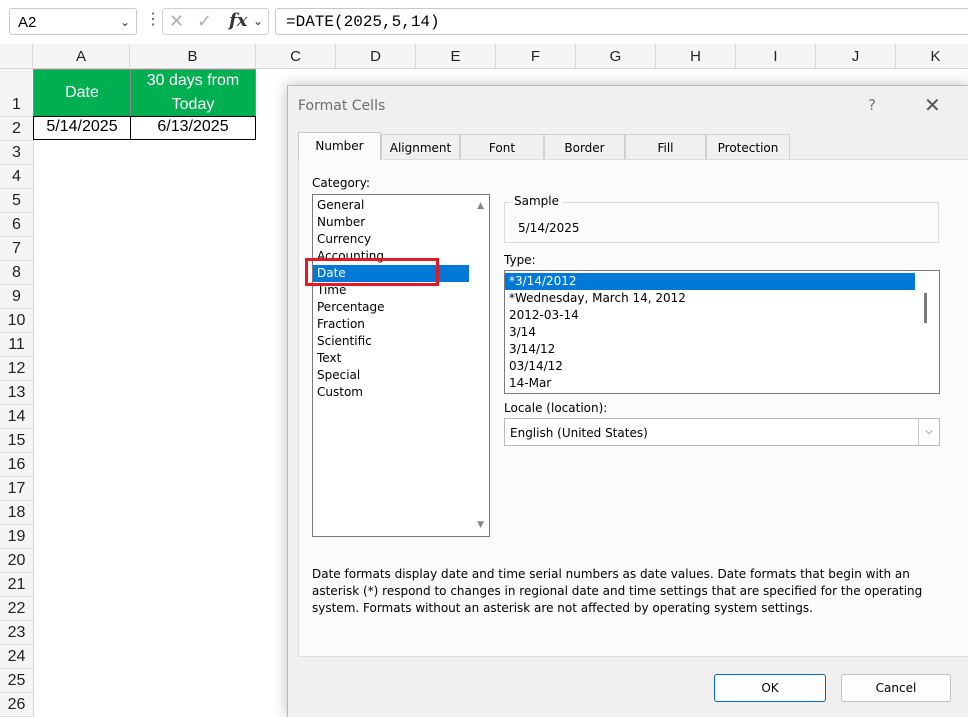 Image resolution: width=968 pixels, height=717 pixels. I want to click on formula-input: =DATE(2025,5,14), so click(621, 21).